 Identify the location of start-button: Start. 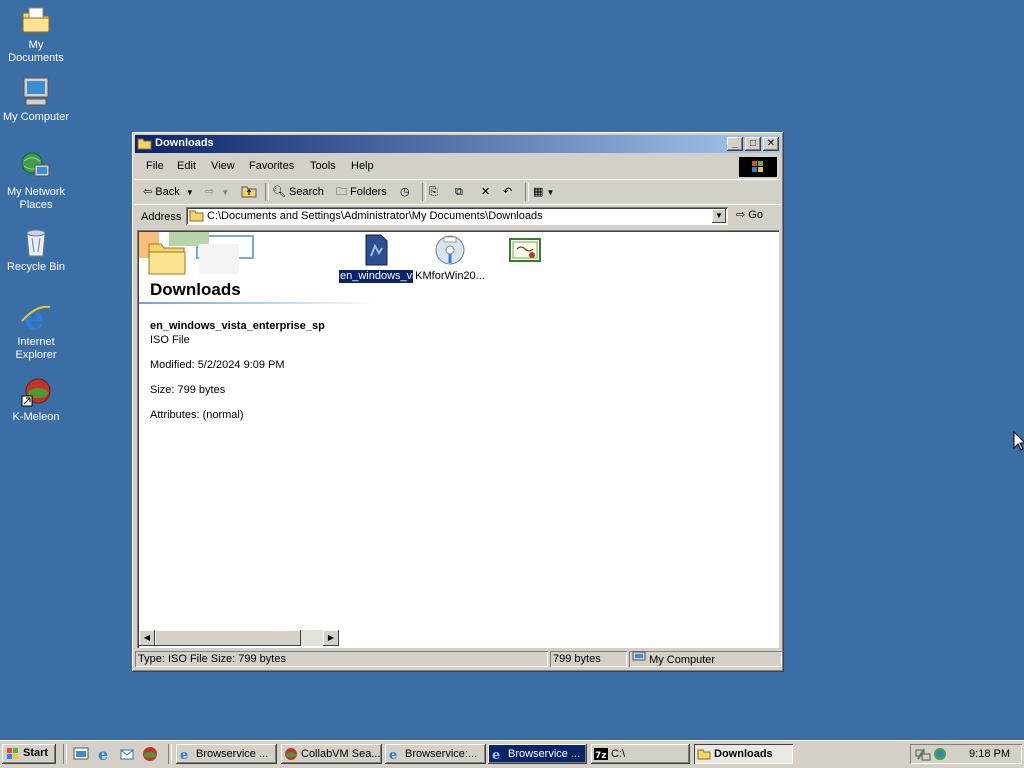
(29, 754).